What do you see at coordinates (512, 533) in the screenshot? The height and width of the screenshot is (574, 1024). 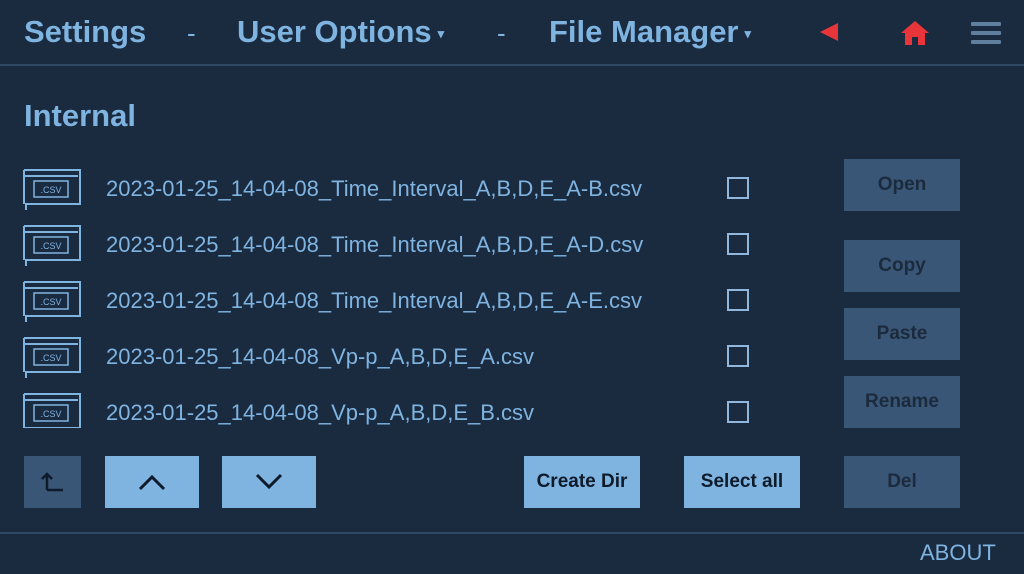 I see `footer-divider` at bounding box center [512, 533].